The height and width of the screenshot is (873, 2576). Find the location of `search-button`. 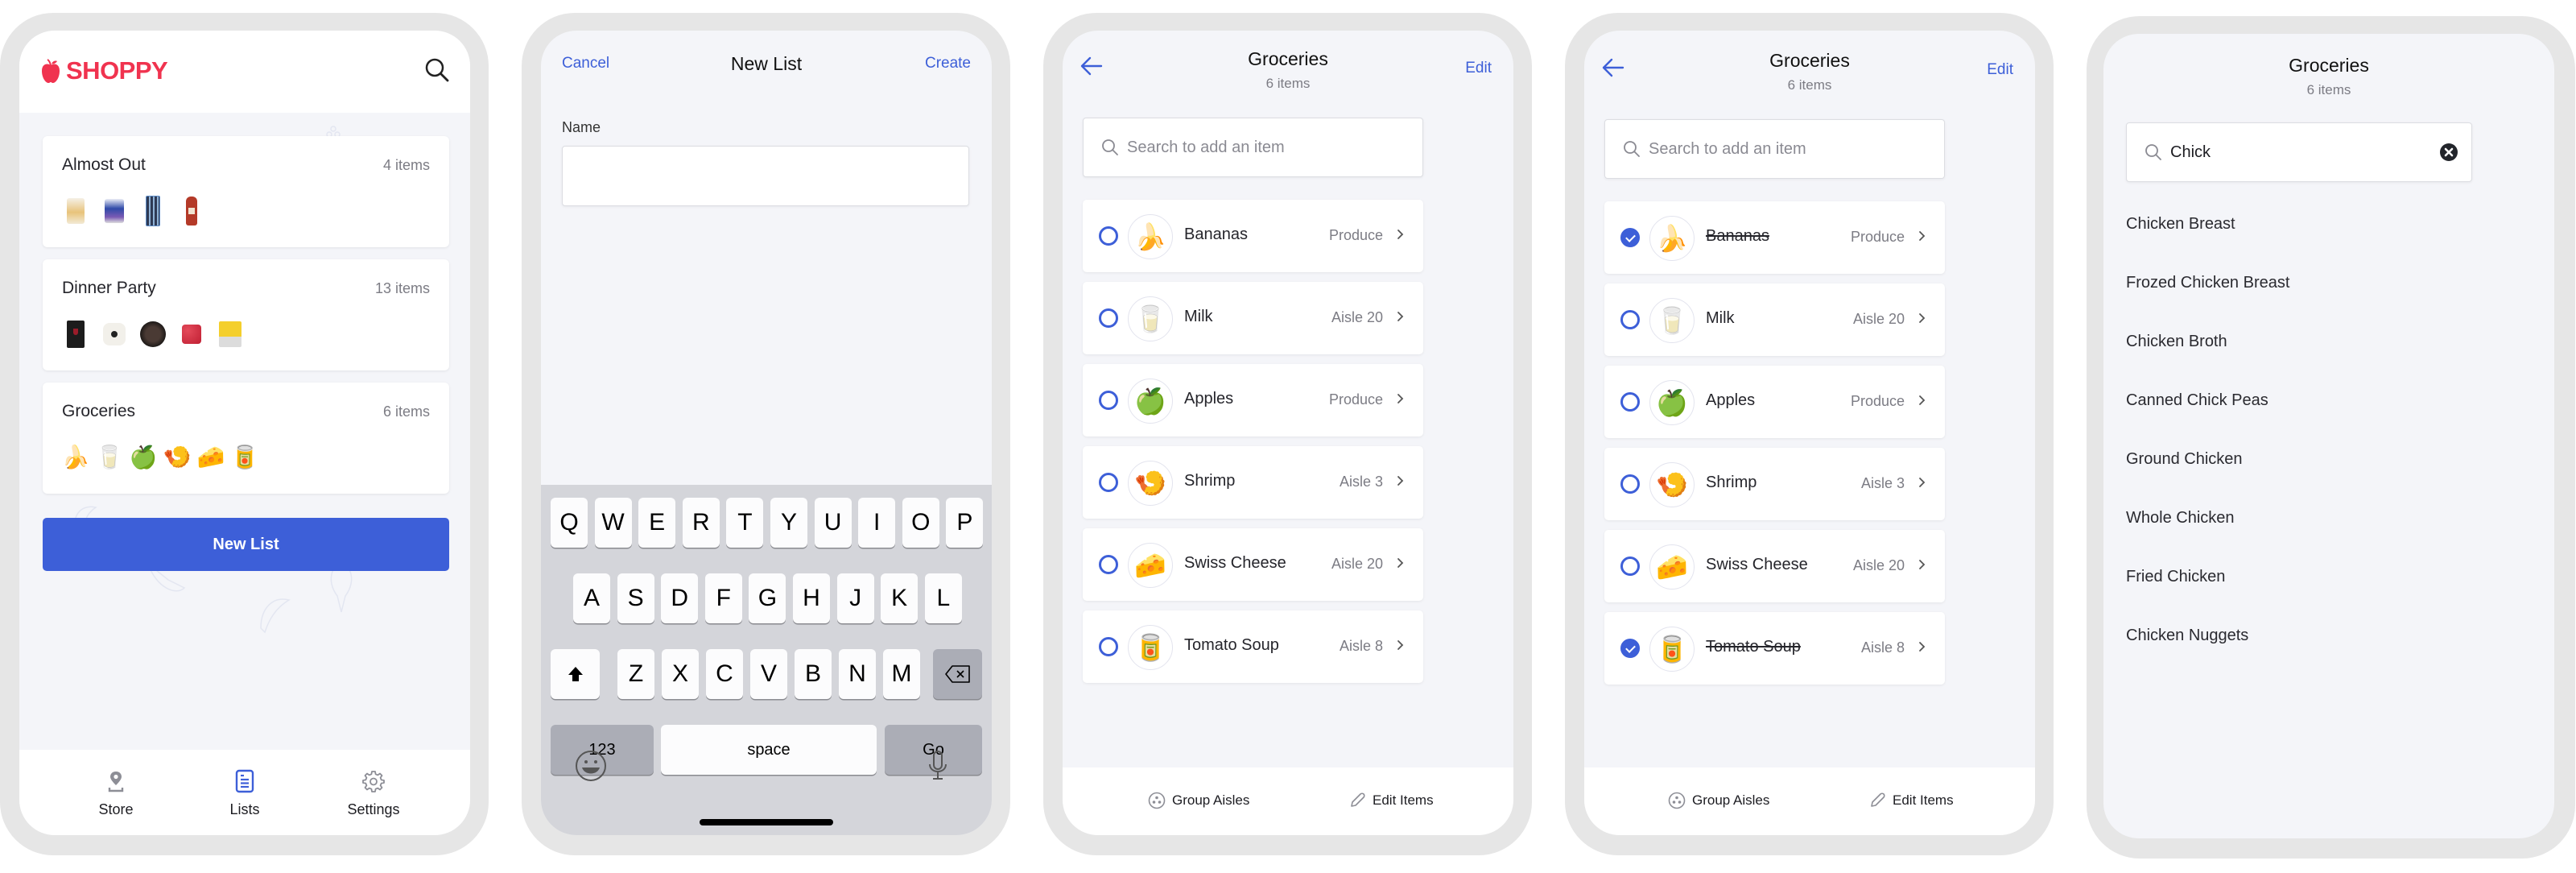

search-button is located at coordinates (437, 70).